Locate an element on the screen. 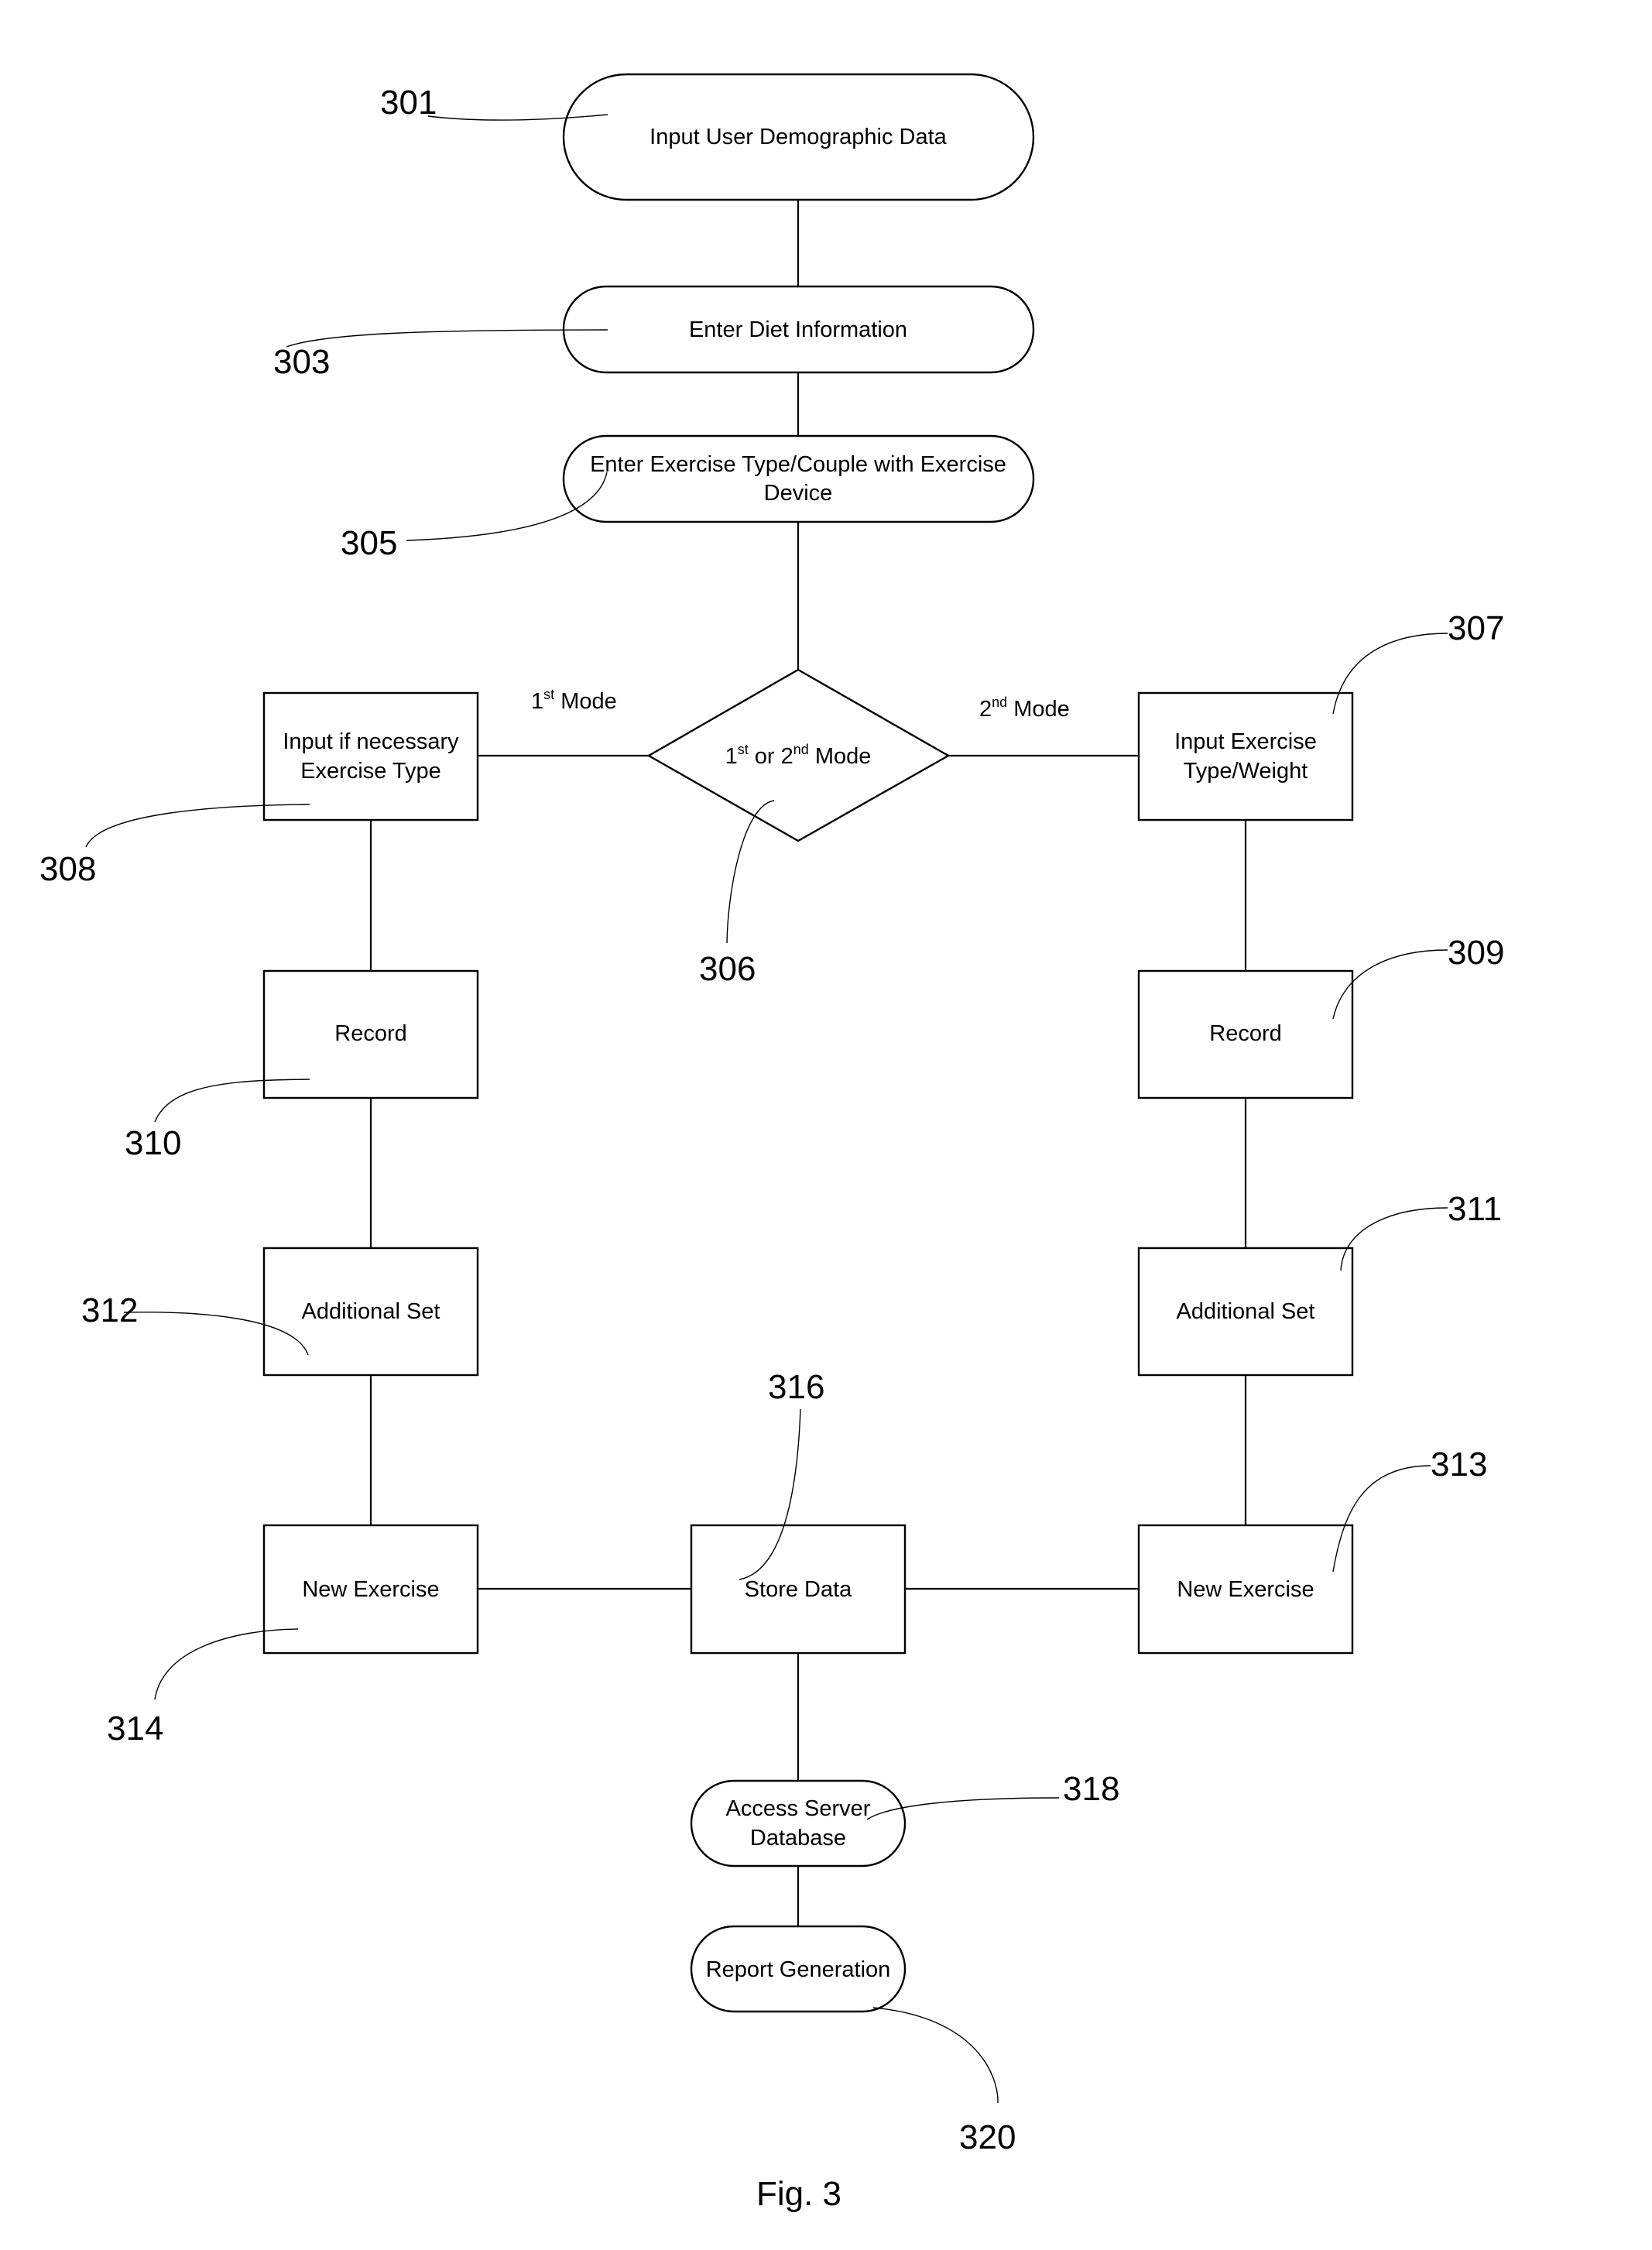 The image size is (1652, 2250). node-label-line-2: Device is located at coordinates (798, 493).